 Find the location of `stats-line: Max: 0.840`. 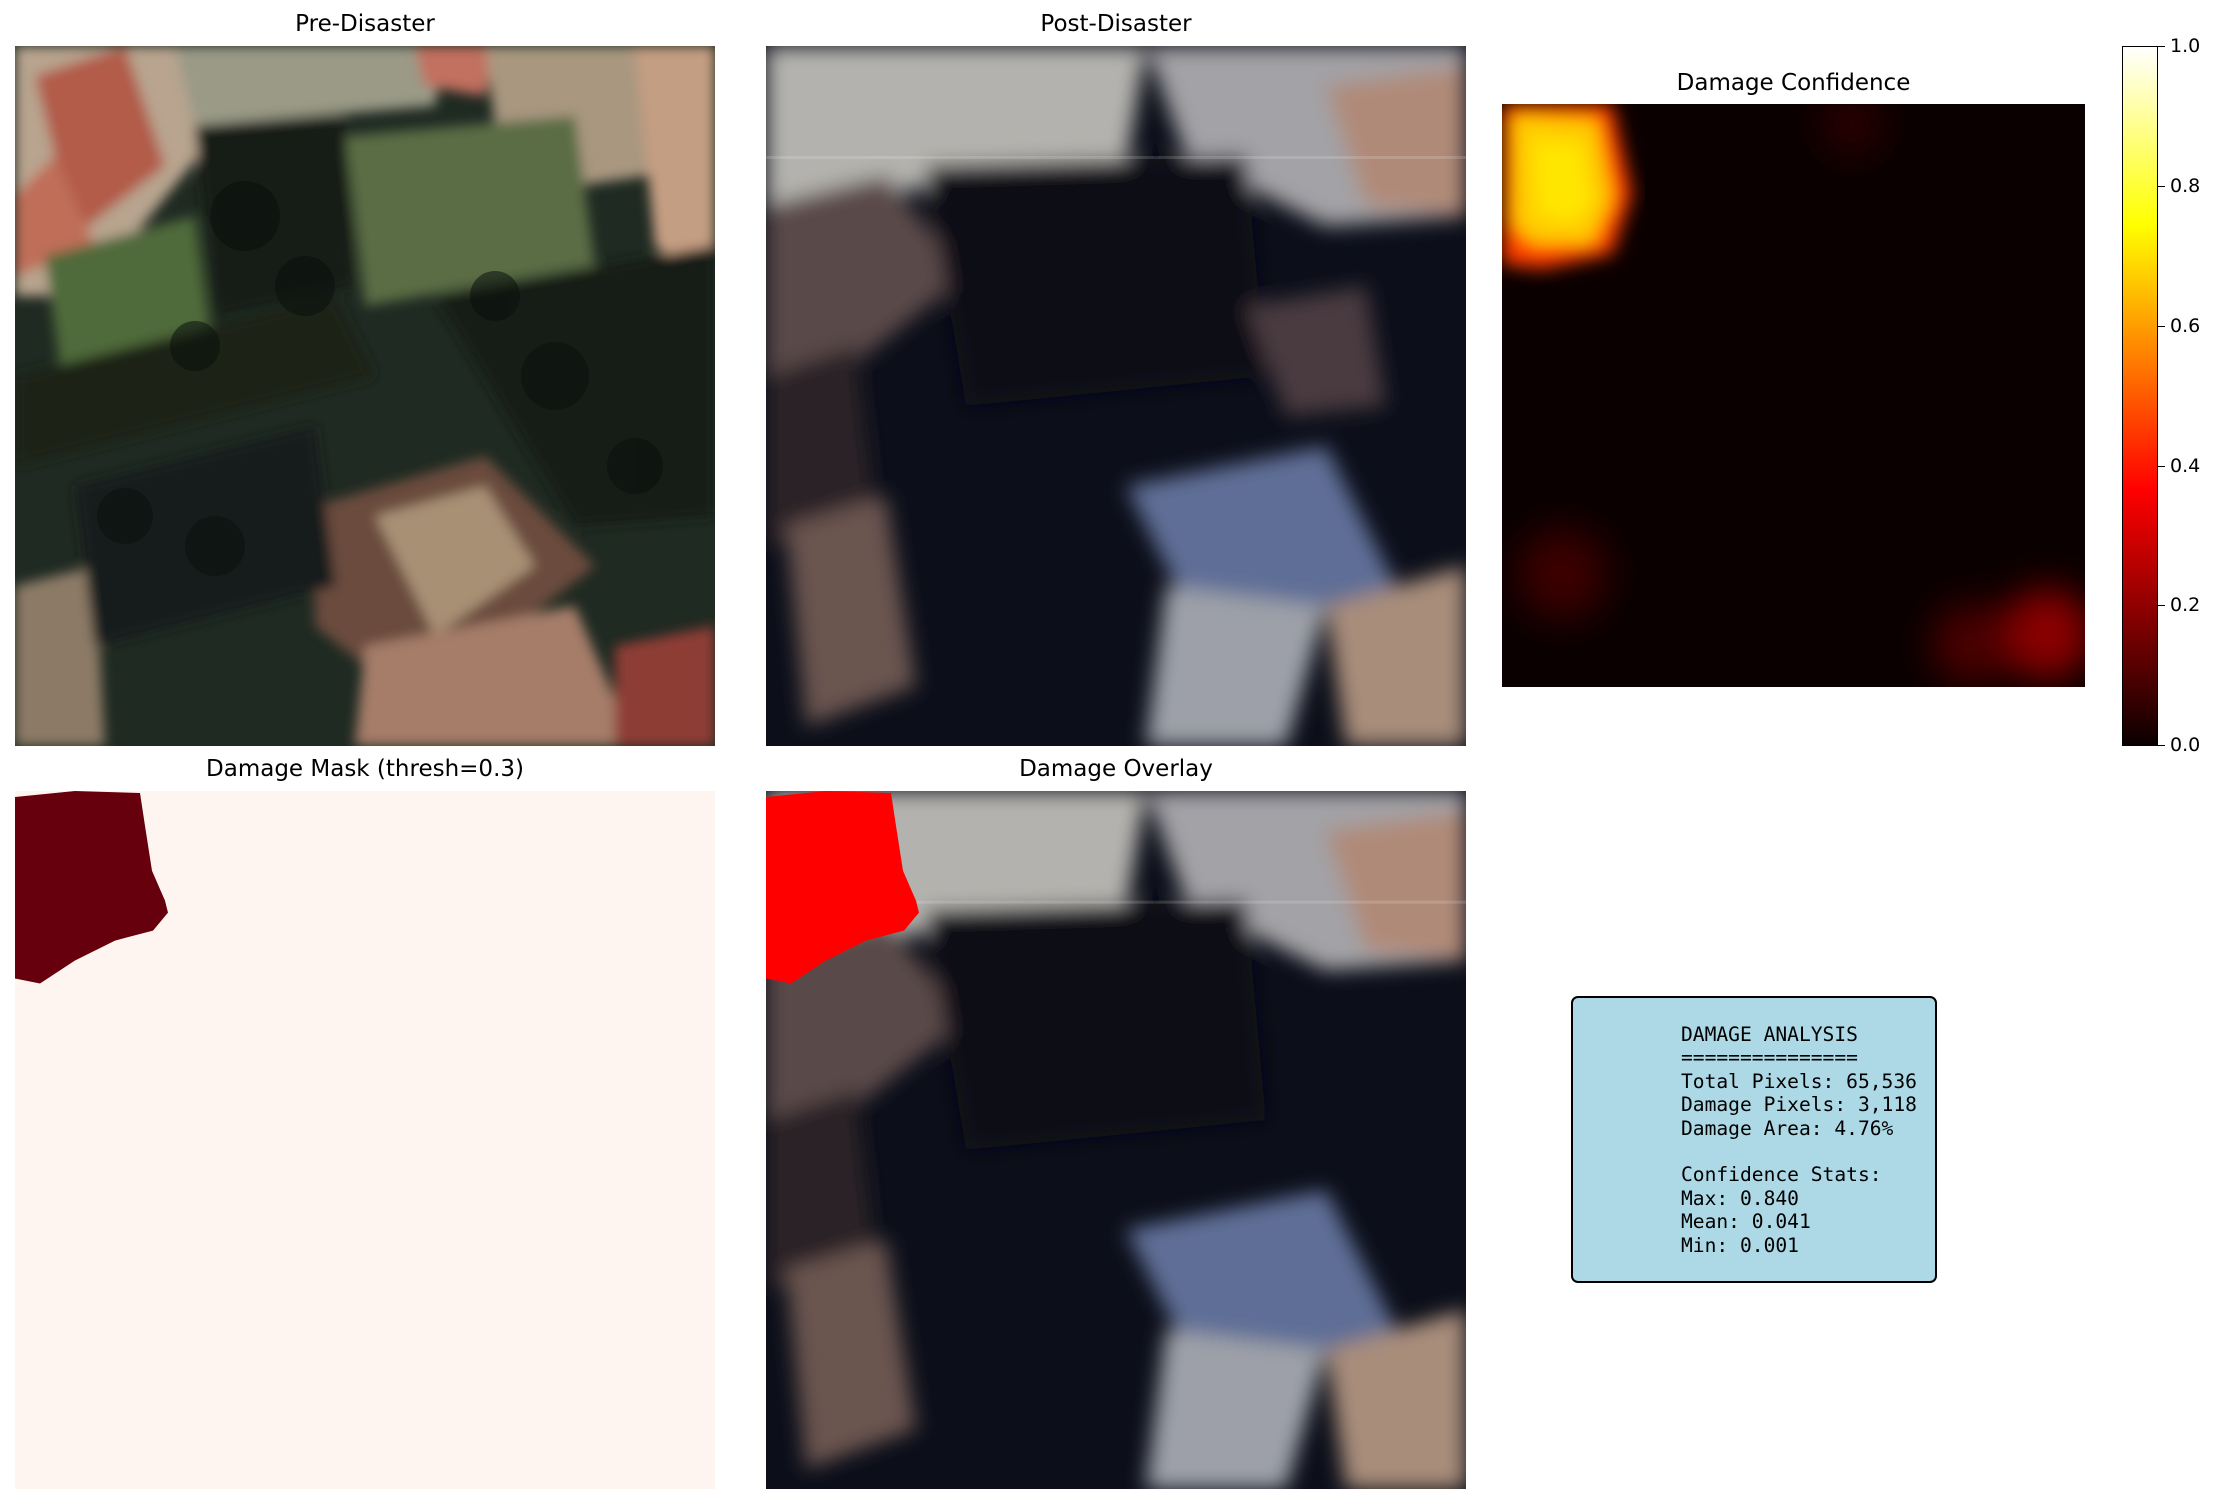

stats-line: Max: 0.840 is located at coordinates (1740, 1198).